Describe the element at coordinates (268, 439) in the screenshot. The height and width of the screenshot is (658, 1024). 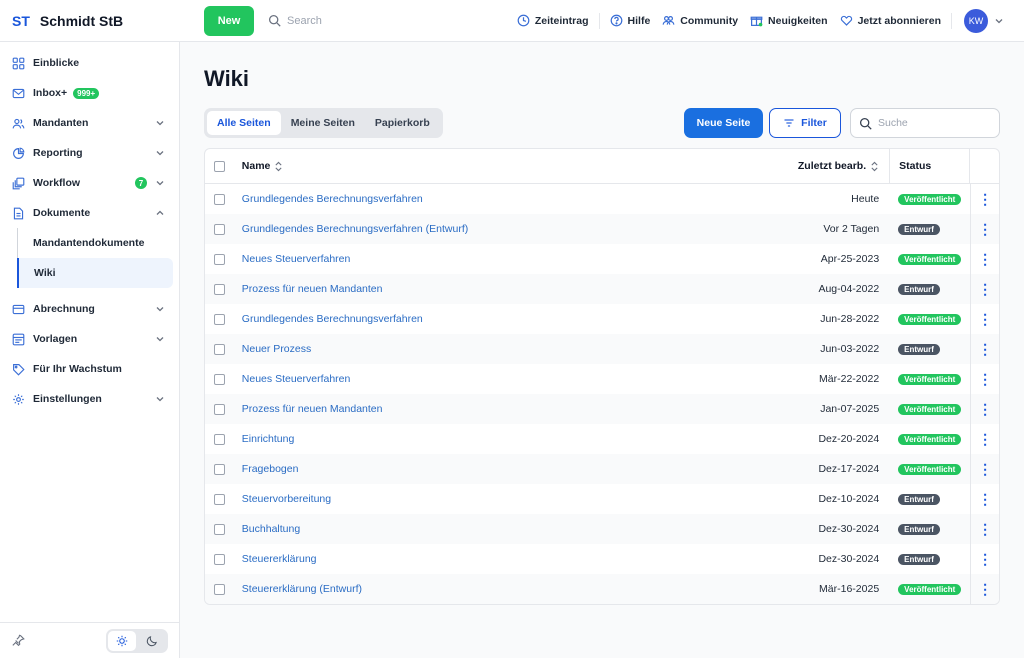
I see `page-link: Einrichtung` at that location.